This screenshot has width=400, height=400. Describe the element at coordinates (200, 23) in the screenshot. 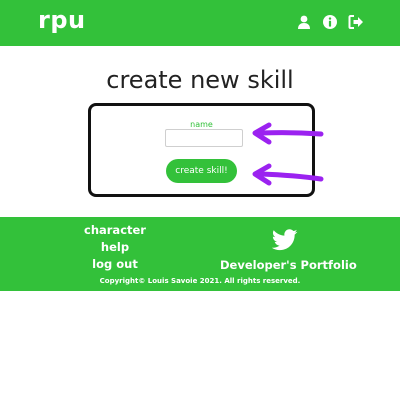

I see `top-navbar: rpu` at that location.